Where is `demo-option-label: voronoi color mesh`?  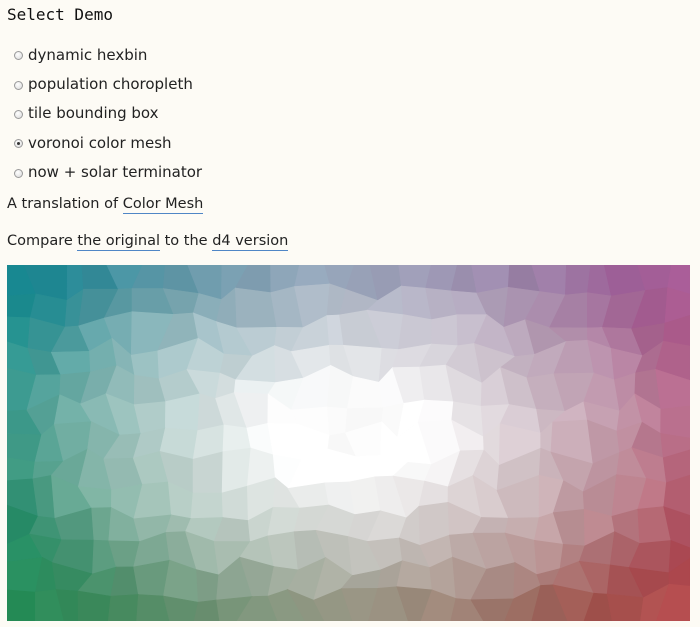
demo-option-label: voronoi color mesh is located at coordinates (100, 142).